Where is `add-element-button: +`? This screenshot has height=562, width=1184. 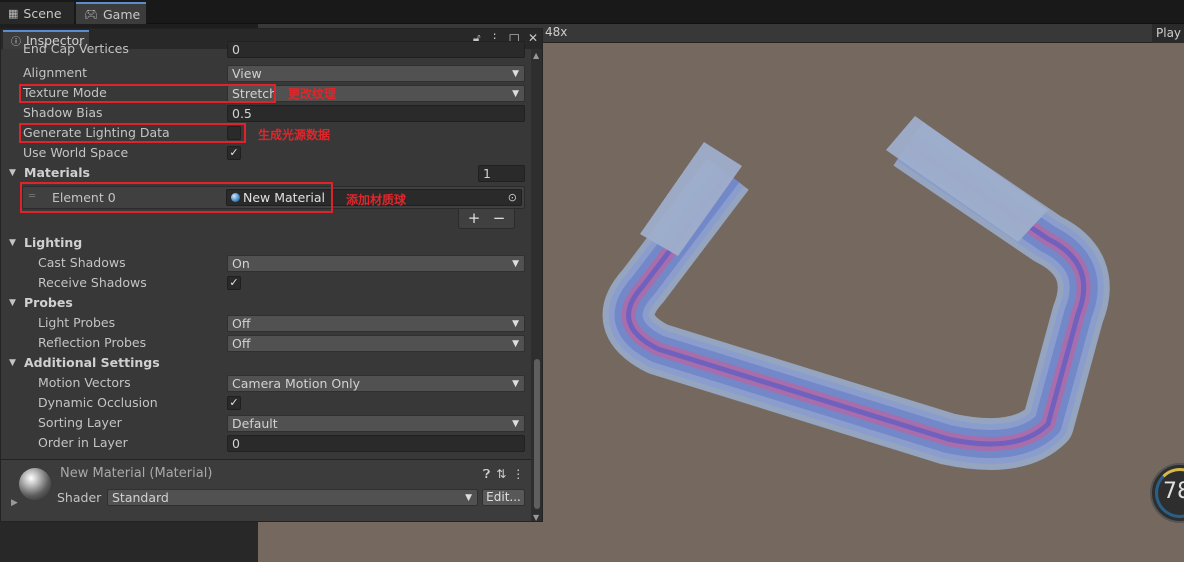
add-element-button: + is located at coordinates (474, 219).